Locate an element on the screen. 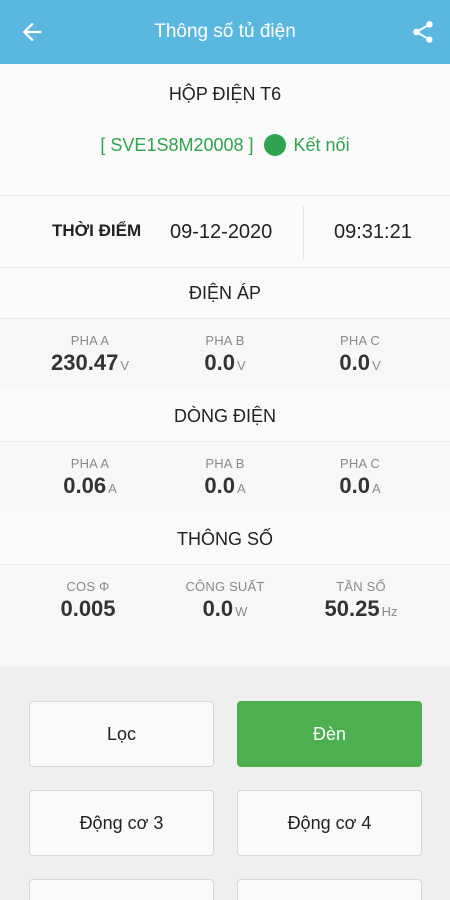 The width and height of the screenshot is (450, 900). cell-value: 0.06 is located at coordinates (85, 485).